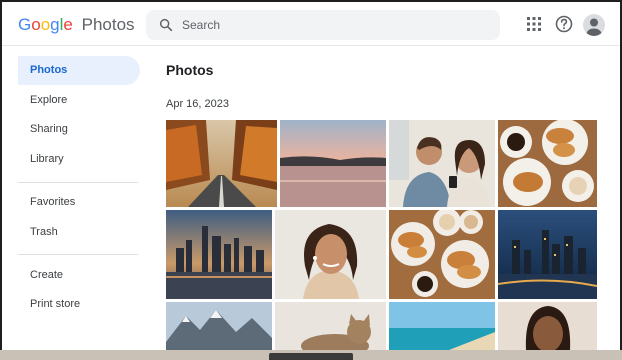 Image resolution: width=622 pixels, height=360 pixels. I want to click on sidebar-item-print-store: Print store, so click(79, 304).